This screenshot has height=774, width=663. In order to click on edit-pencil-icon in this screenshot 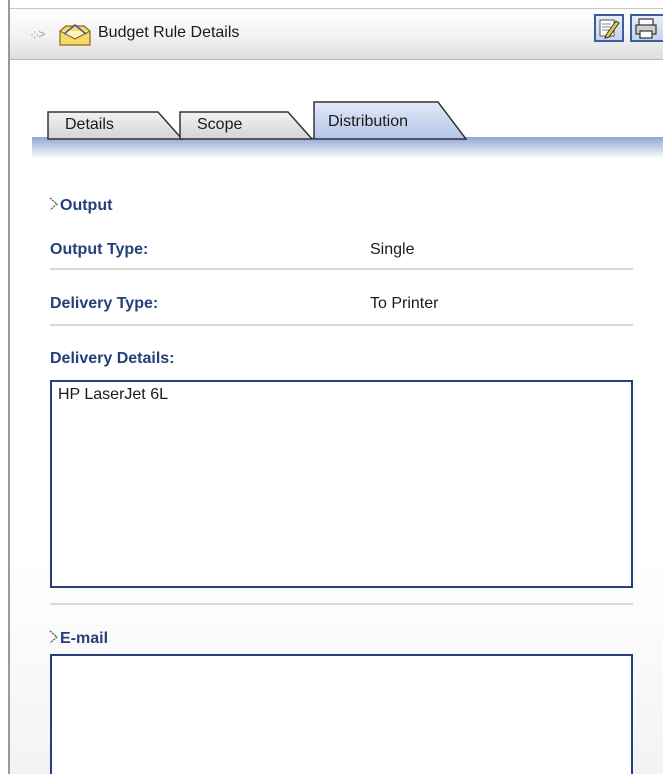, I will do `click(609, 29)`.